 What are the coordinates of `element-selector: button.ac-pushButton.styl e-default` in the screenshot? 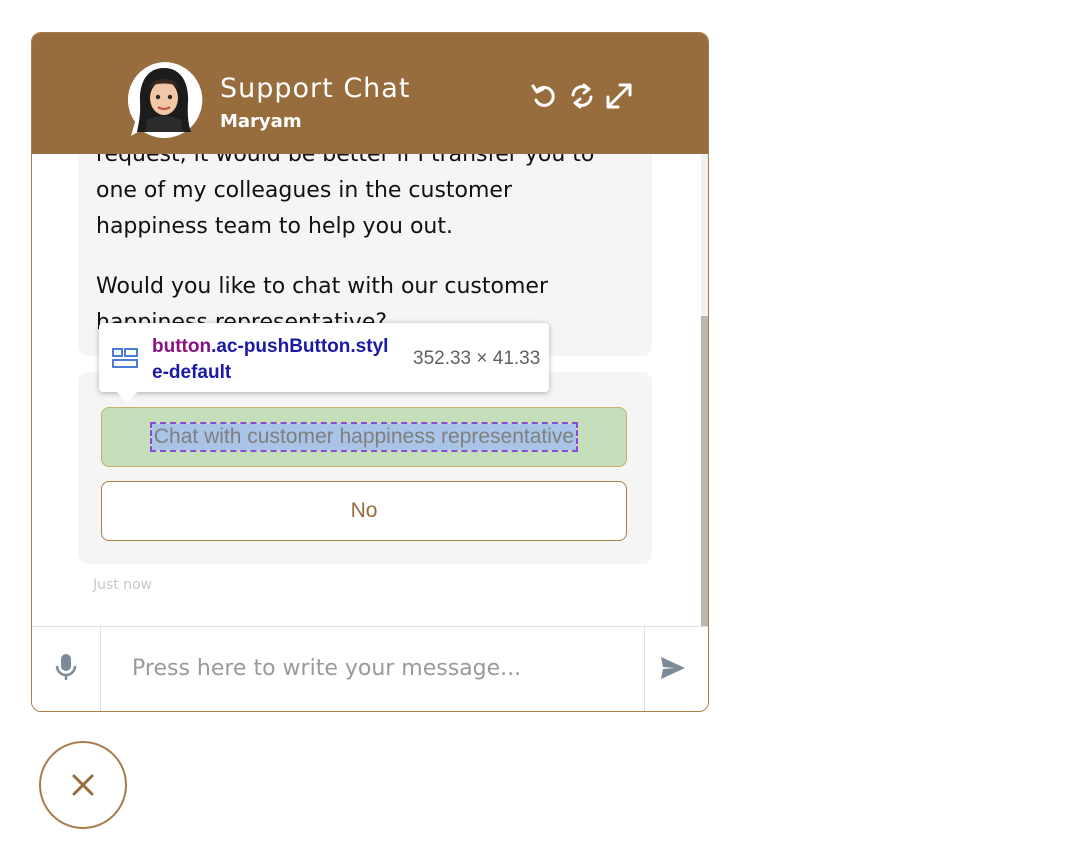 It's located at (277, 360).